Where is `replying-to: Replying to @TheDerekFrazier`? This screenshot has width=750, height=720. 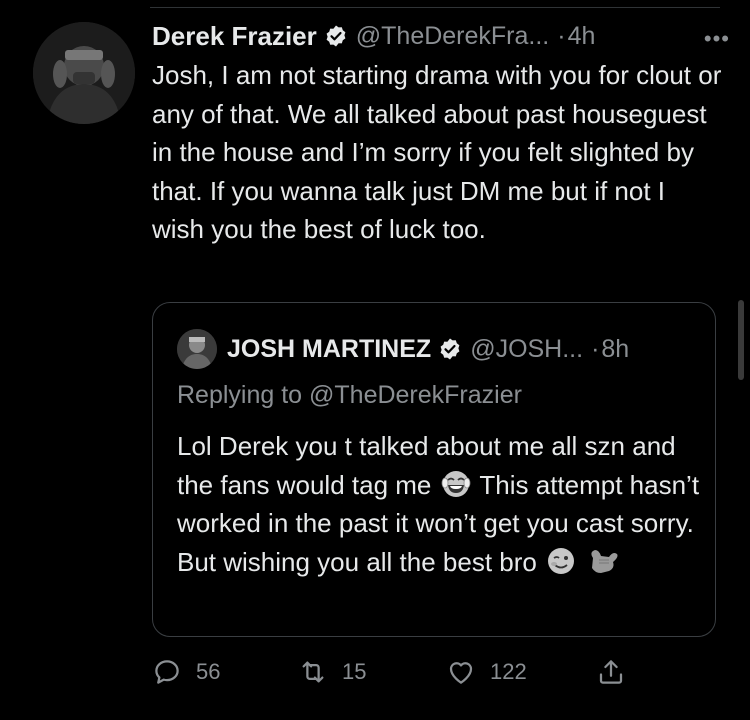 replying-to: Replying to @TheDerekFrazier is located at coordinates (349, 395).